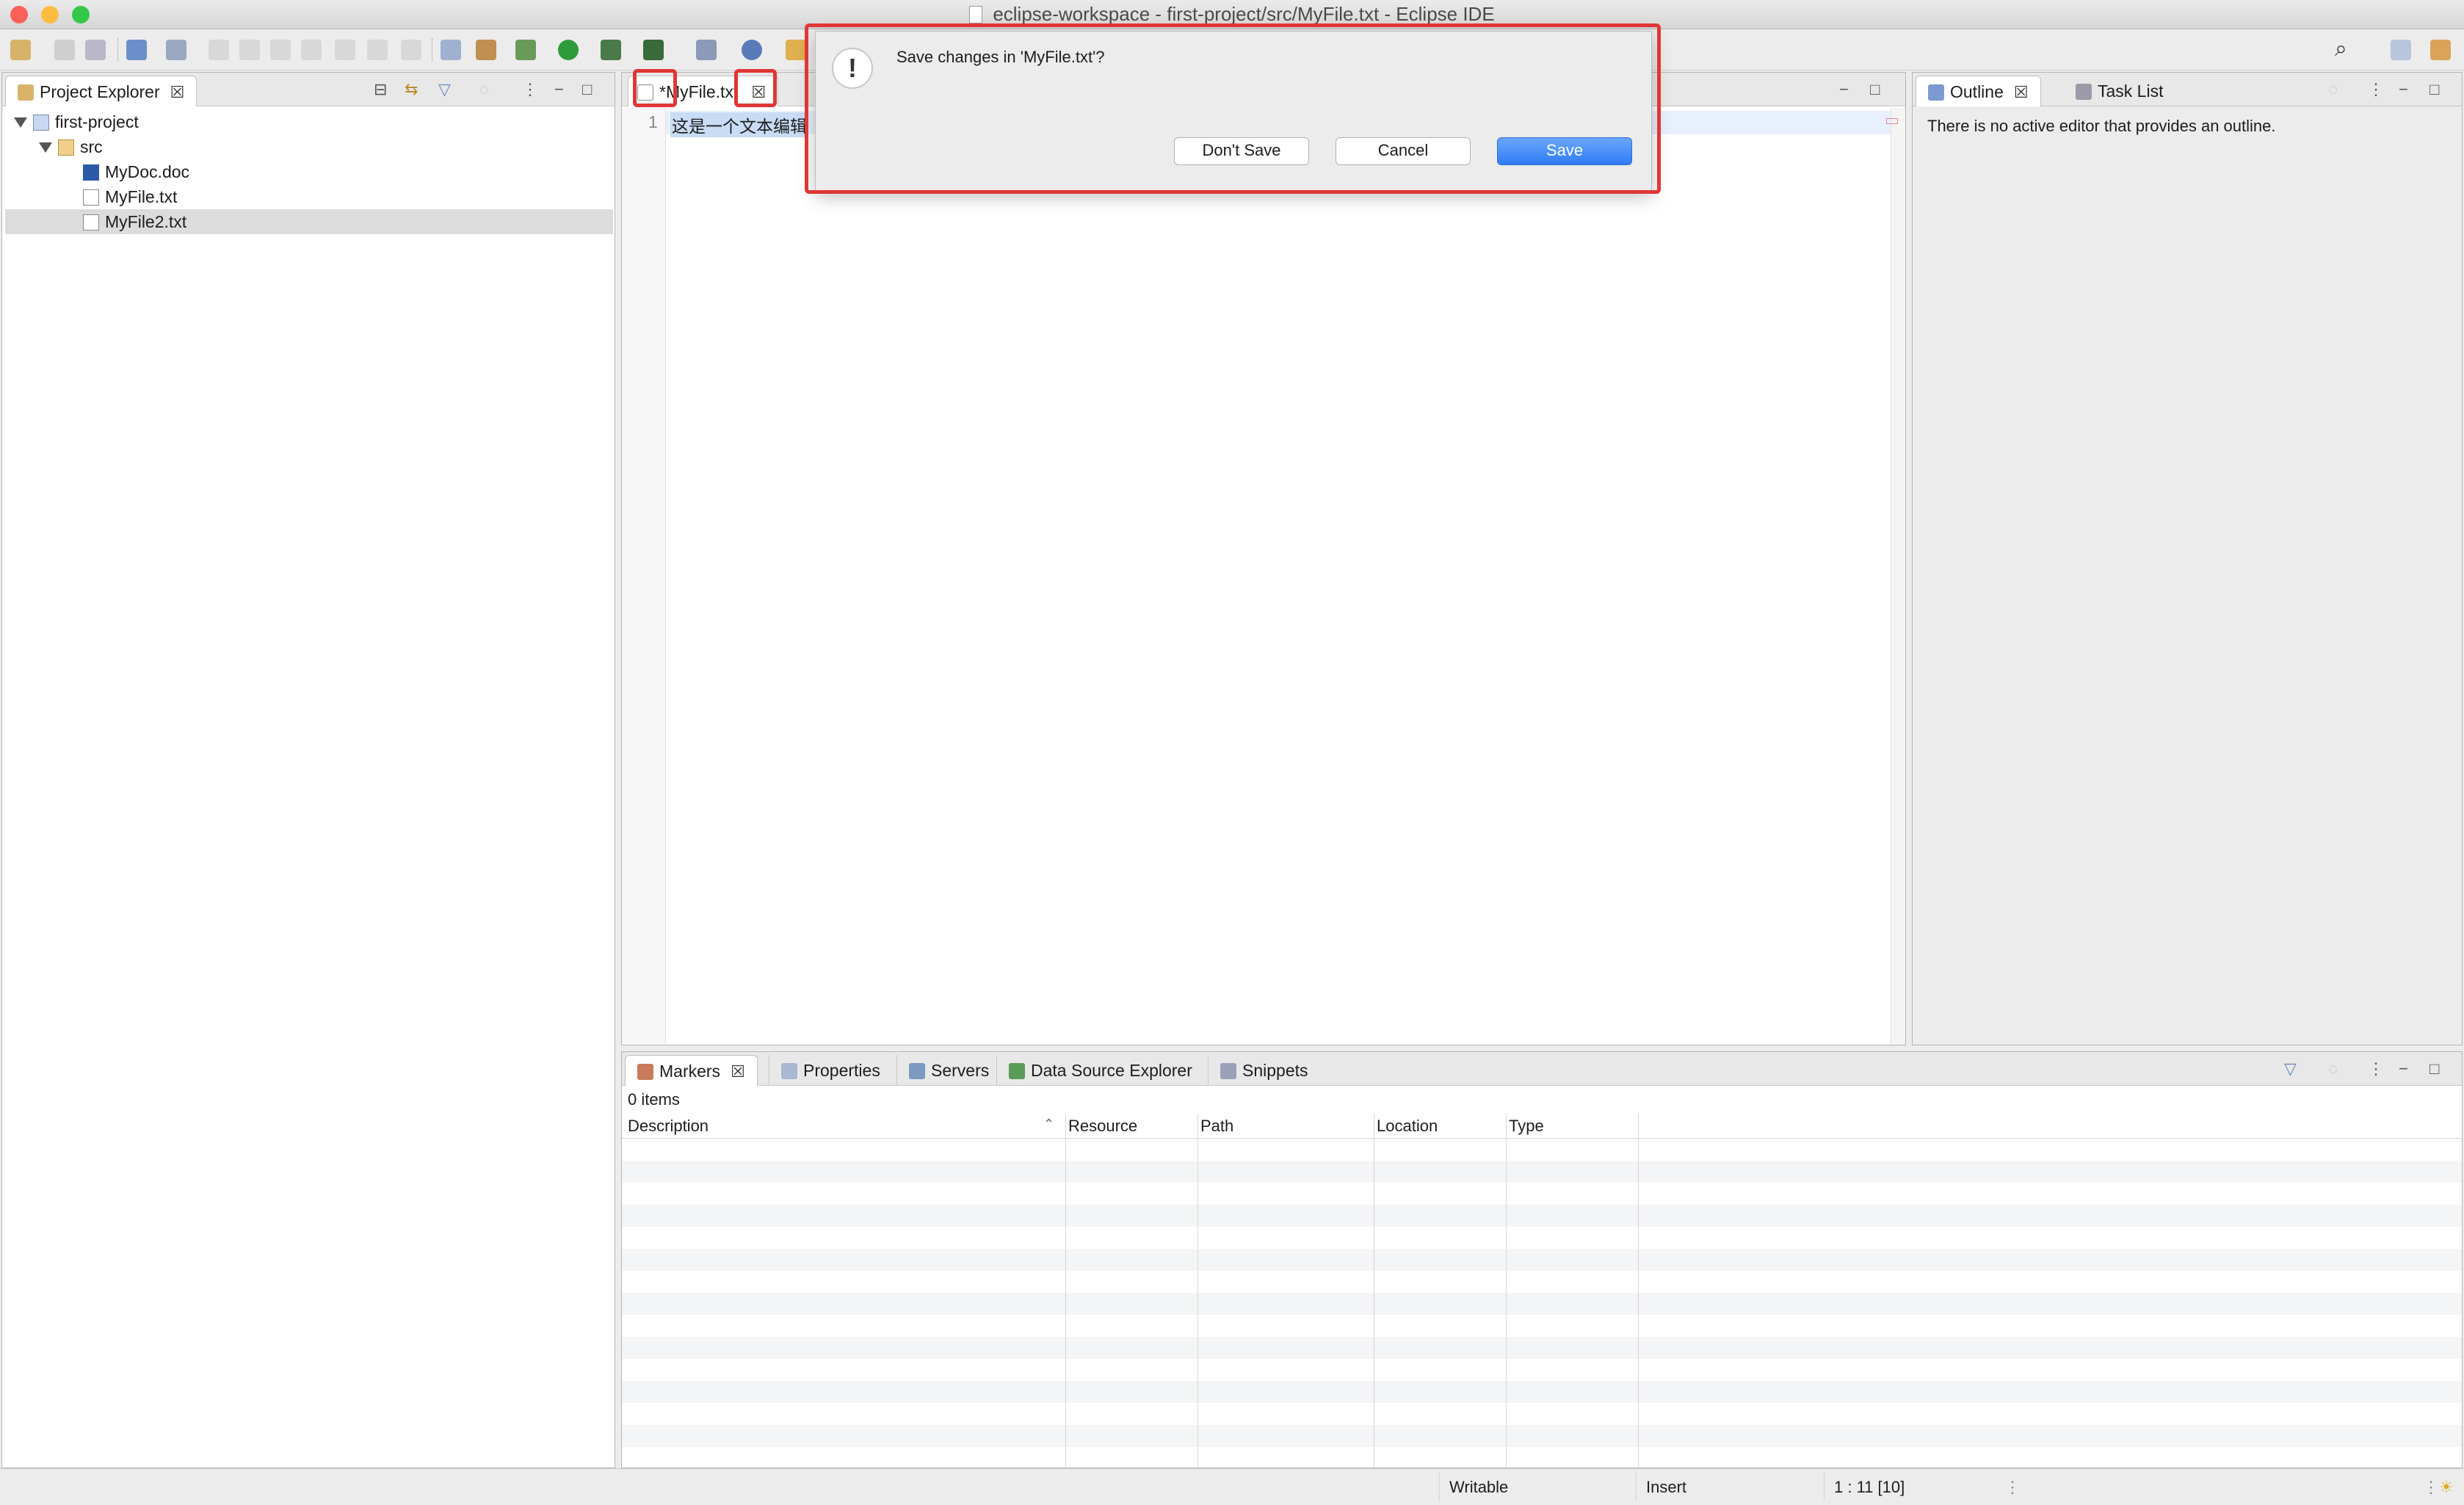 Image resolution: width=2464 pixels, height=1505 pixels. Describe the element at coordinates (1870, 1487) in the screenshot. I see `status-cursor-position: 1 : 11 [10]` at that location.